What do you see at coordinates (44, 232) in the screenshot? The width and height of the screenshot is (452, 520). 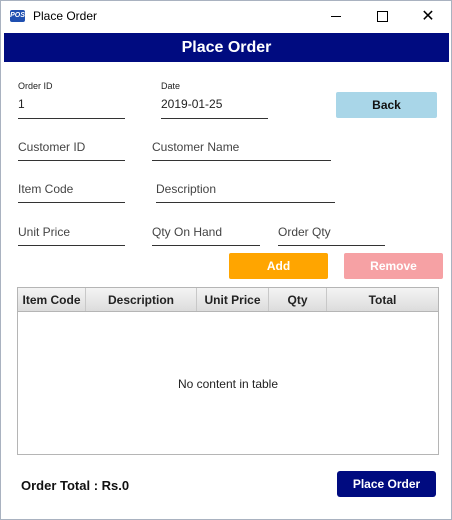 I see `unit-price-field: Unit Price` at bounding box center [44, 232].